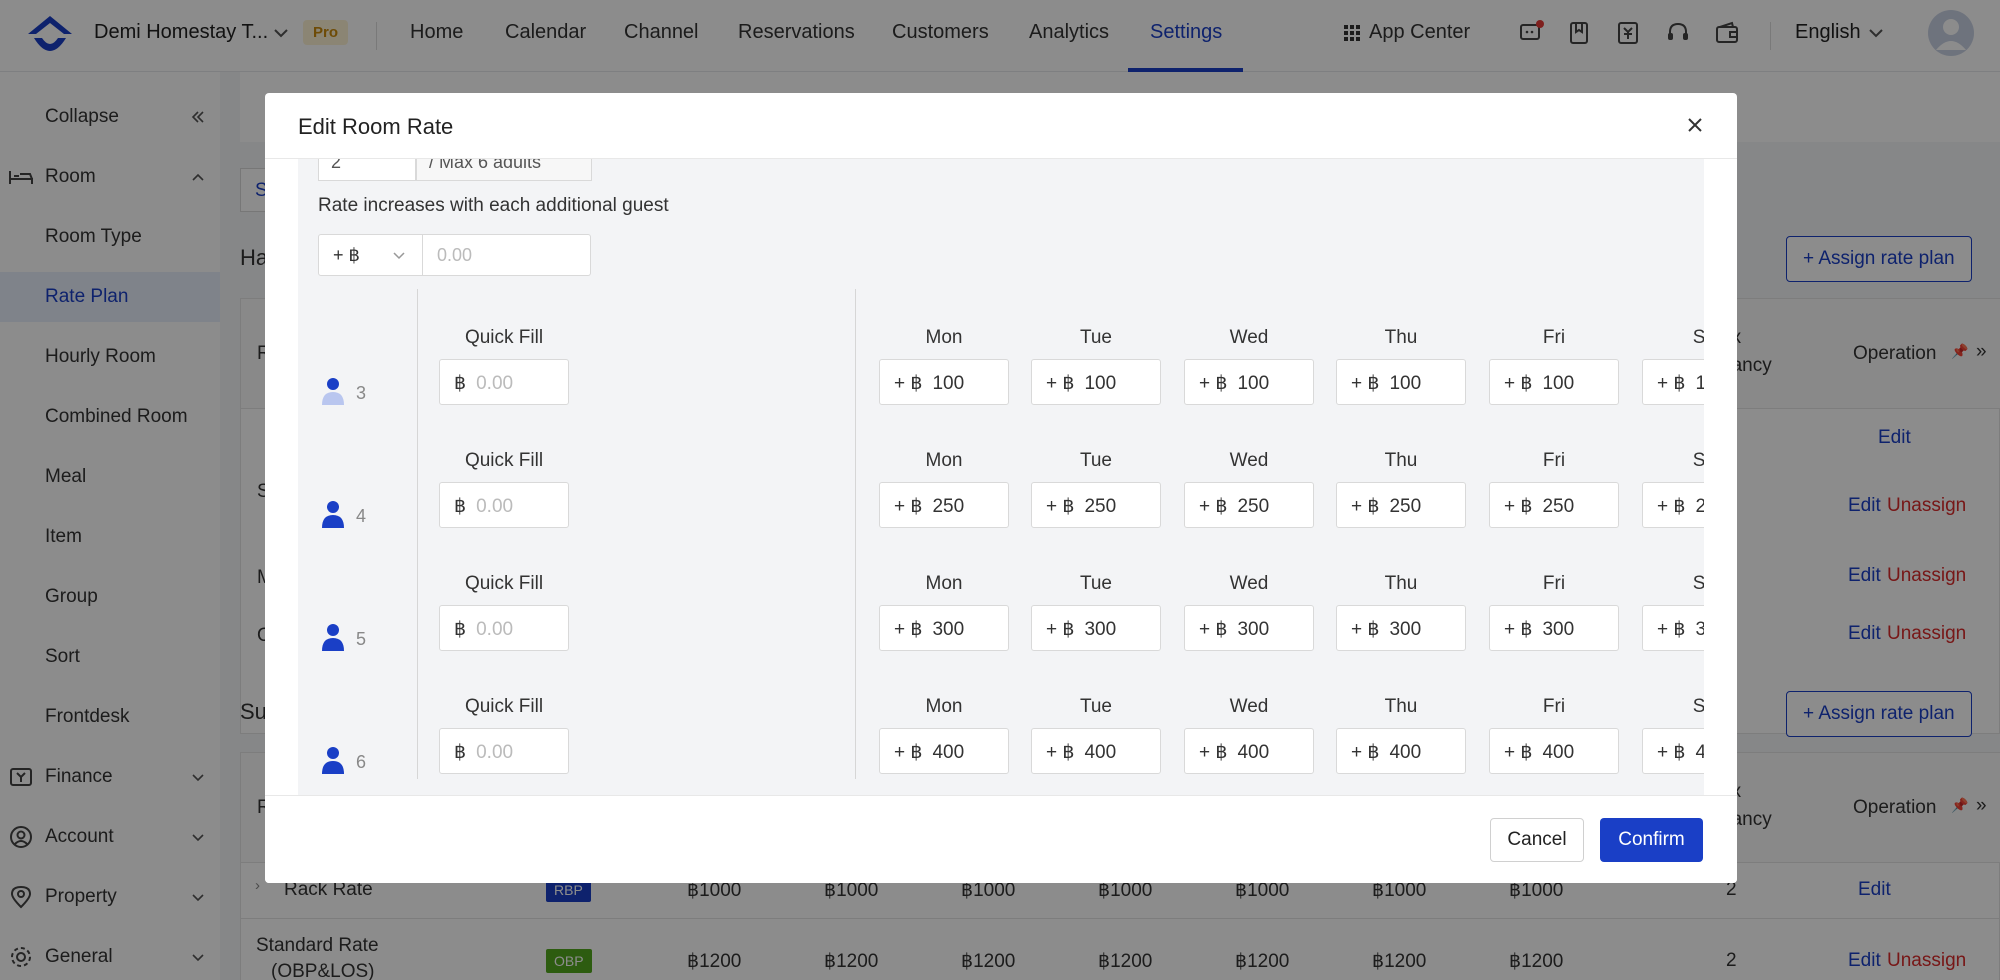 This screenshot has width=2000, height=980. I want to click on guest-count: 4, so click(361, 516).